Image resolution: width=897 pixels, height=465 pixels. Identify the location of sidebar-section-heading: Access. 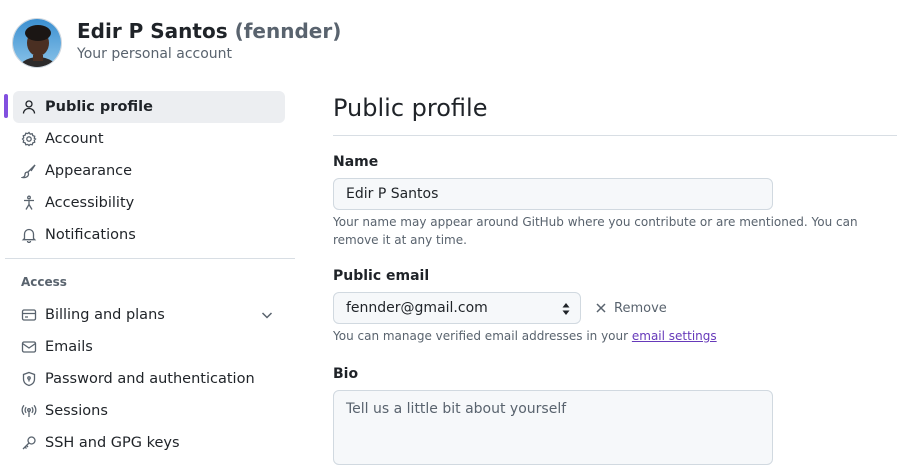
(44, 282).